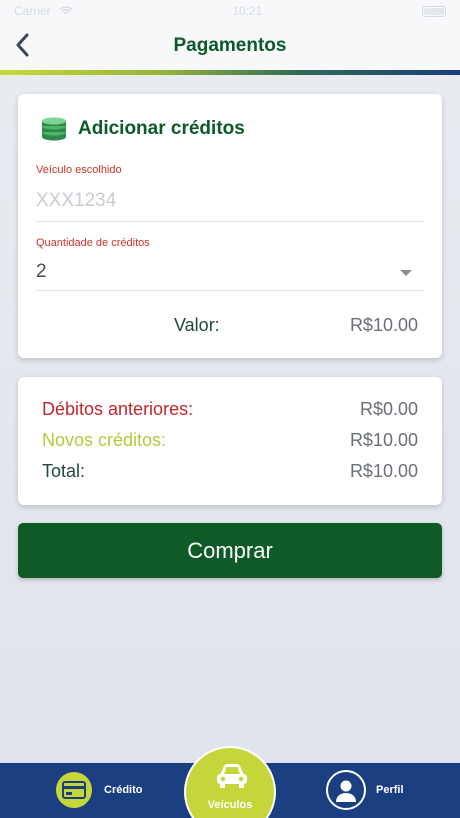  Describe the element at coordinates (230, 290) in the screenshot. I see `quantity-select-underline` at that location.